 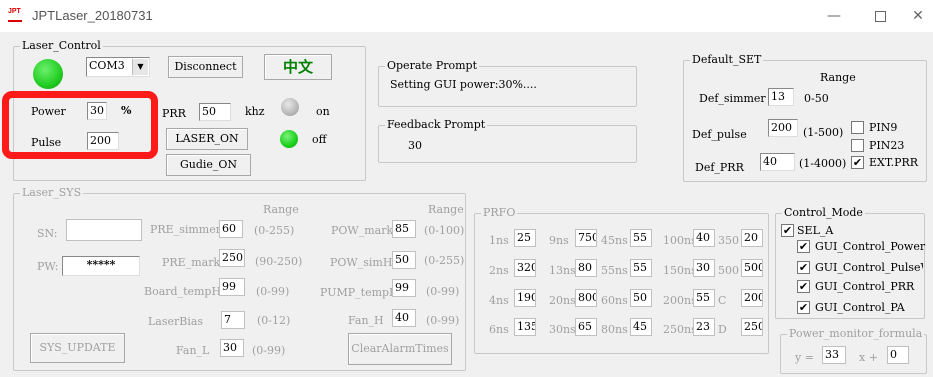 I want to click on title-bar: JPT JPTLaser_20180731 — ✕, so click(x=466, y=16).